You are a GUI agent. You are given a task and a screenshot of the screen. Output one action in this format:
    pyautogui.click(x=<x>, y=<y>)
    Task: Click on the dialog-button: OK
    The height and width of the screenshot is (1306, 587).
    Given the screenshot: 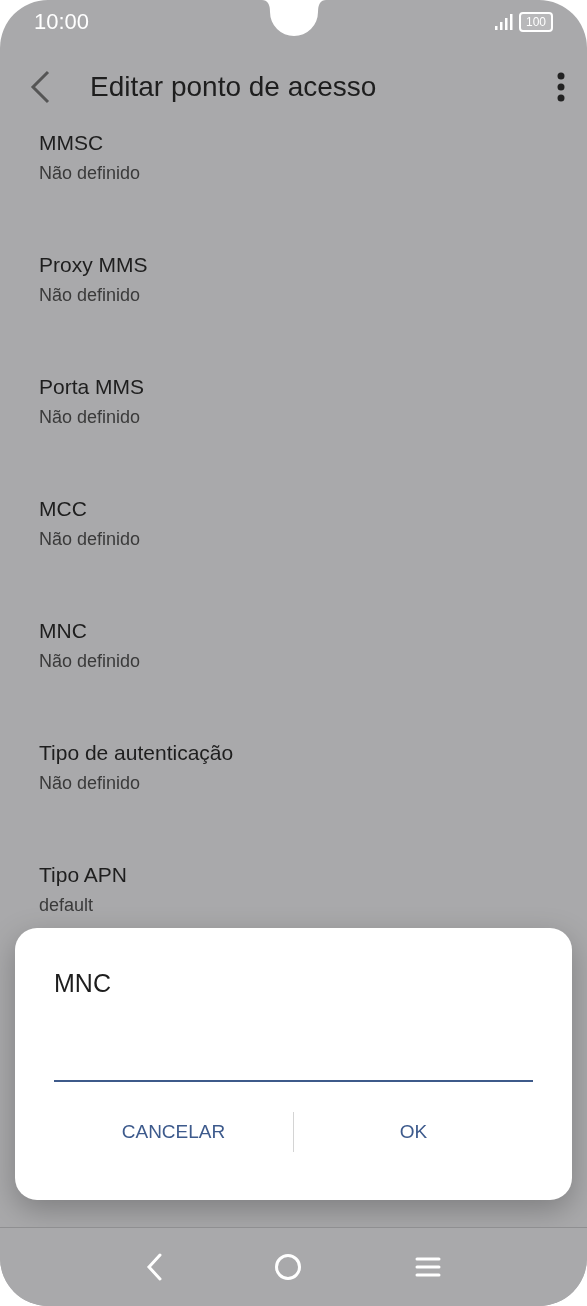 What is the action you would take?
    pyautogui.click(x=413, y=1132)
    